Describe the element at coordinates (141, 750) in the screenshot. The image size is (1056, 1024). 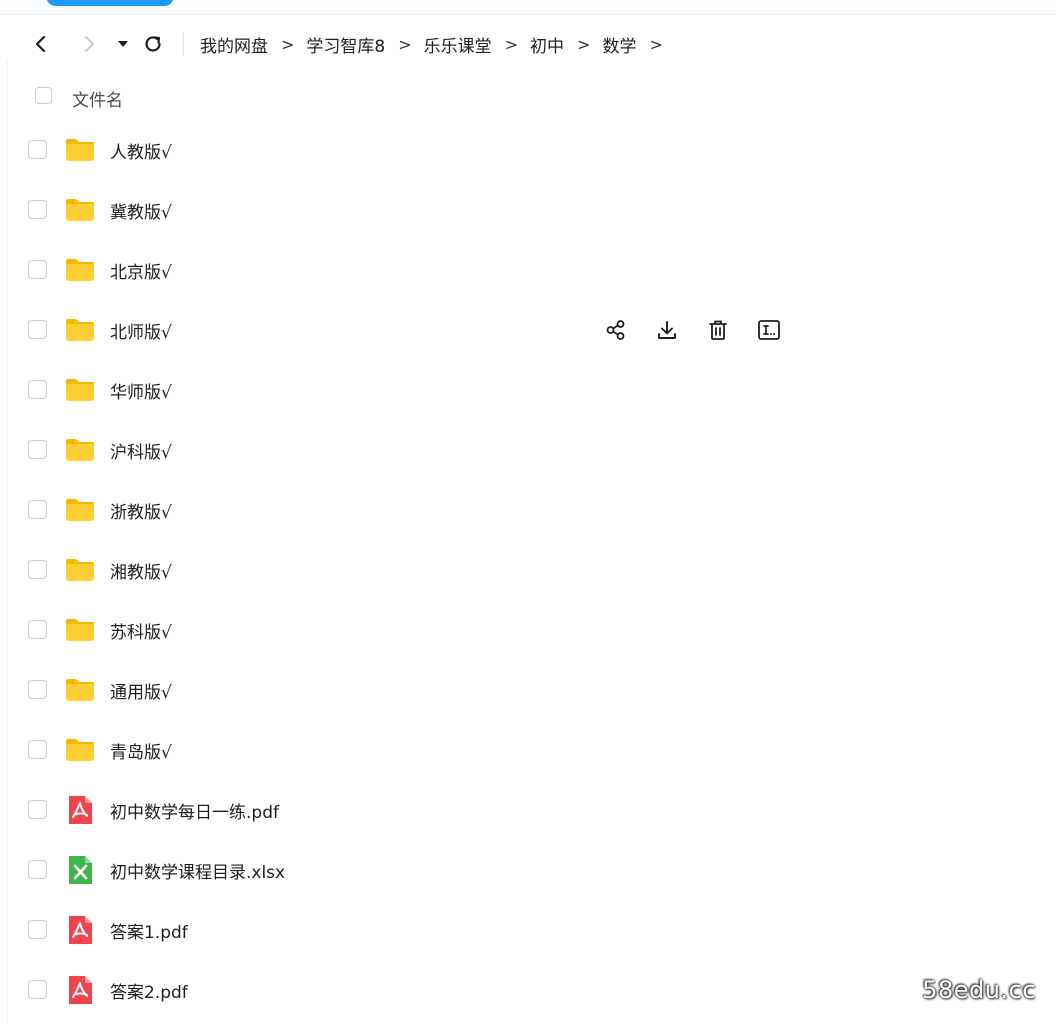
I see `file-name: 青岛版√` at that location.